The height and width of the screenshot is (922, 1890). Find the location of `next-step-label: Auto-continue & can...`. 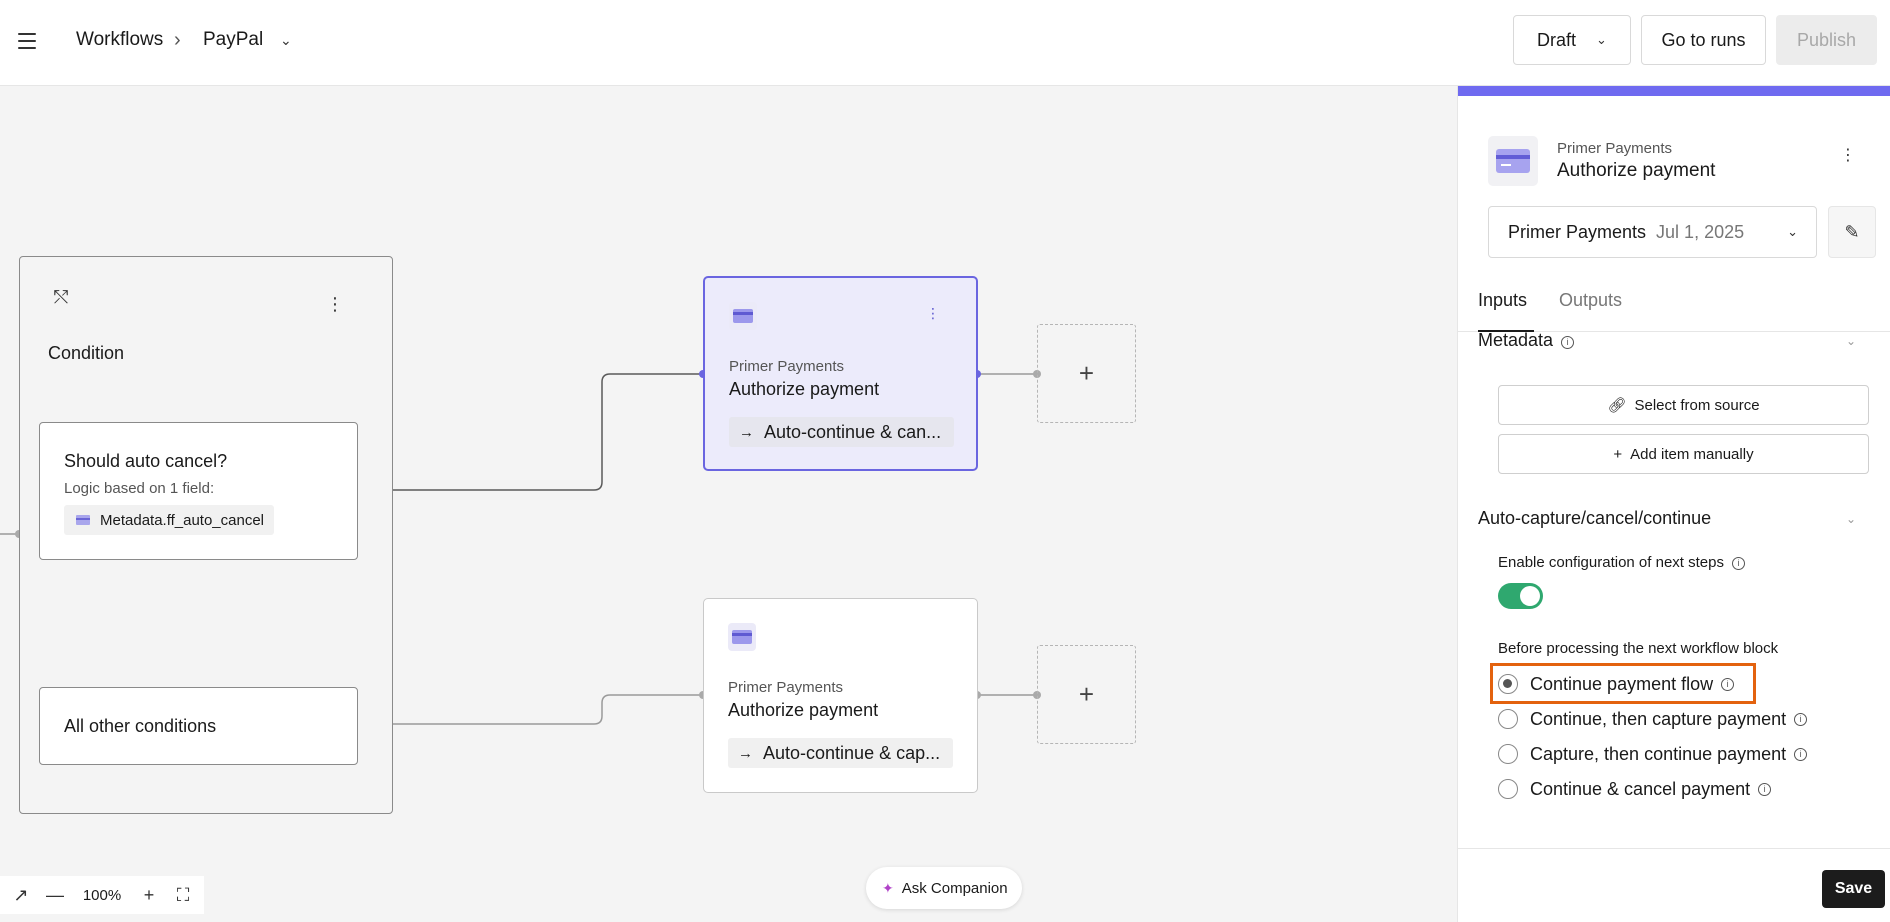

next-step-label: Auto-continue & can... is located at coordinates (853, 431).